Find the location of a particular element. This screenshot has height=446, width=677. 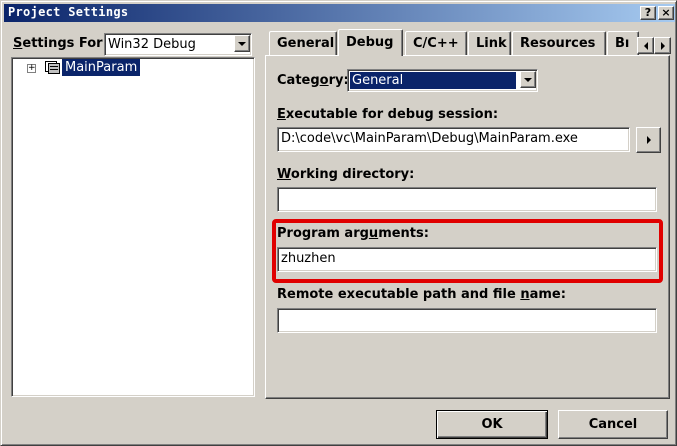

settings-for-combo: Win32 Debug is located at coordinates (178, 44).